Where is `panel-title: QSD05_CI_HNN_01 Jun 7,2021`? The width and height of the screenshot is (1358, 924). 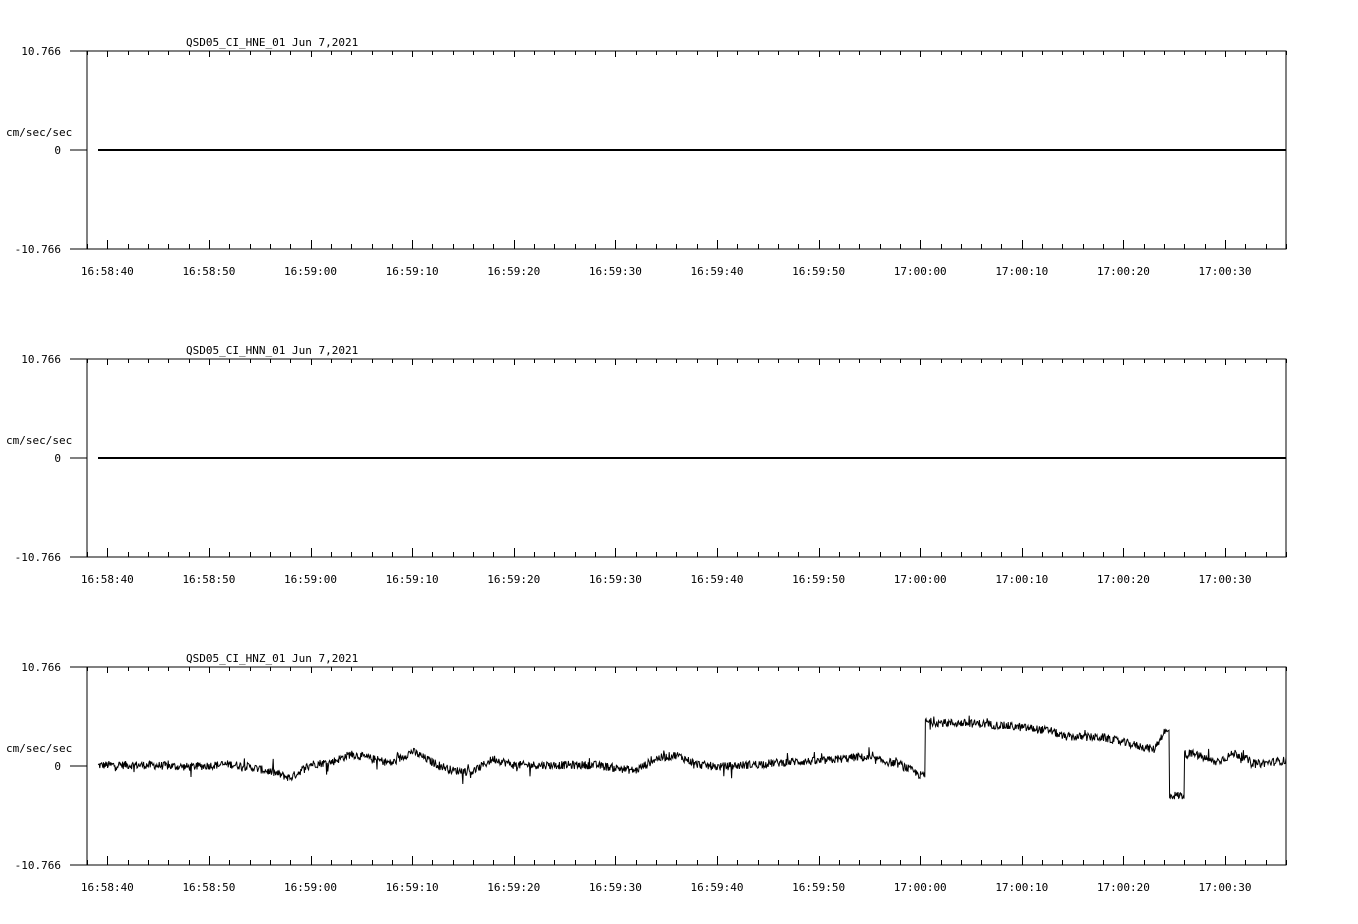 panel-title: QSD05_CI_HNN_01 Jun 7,2021 is located at coordinates (272, 350).